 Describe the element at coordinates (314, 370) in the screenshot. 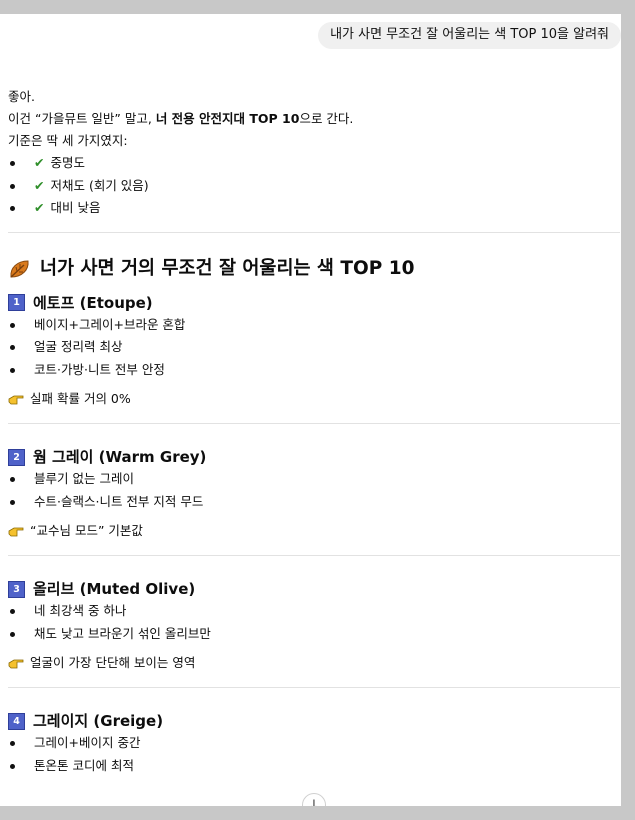

I see `list-item: 코트·가방·니트 전부 안정` at that location.